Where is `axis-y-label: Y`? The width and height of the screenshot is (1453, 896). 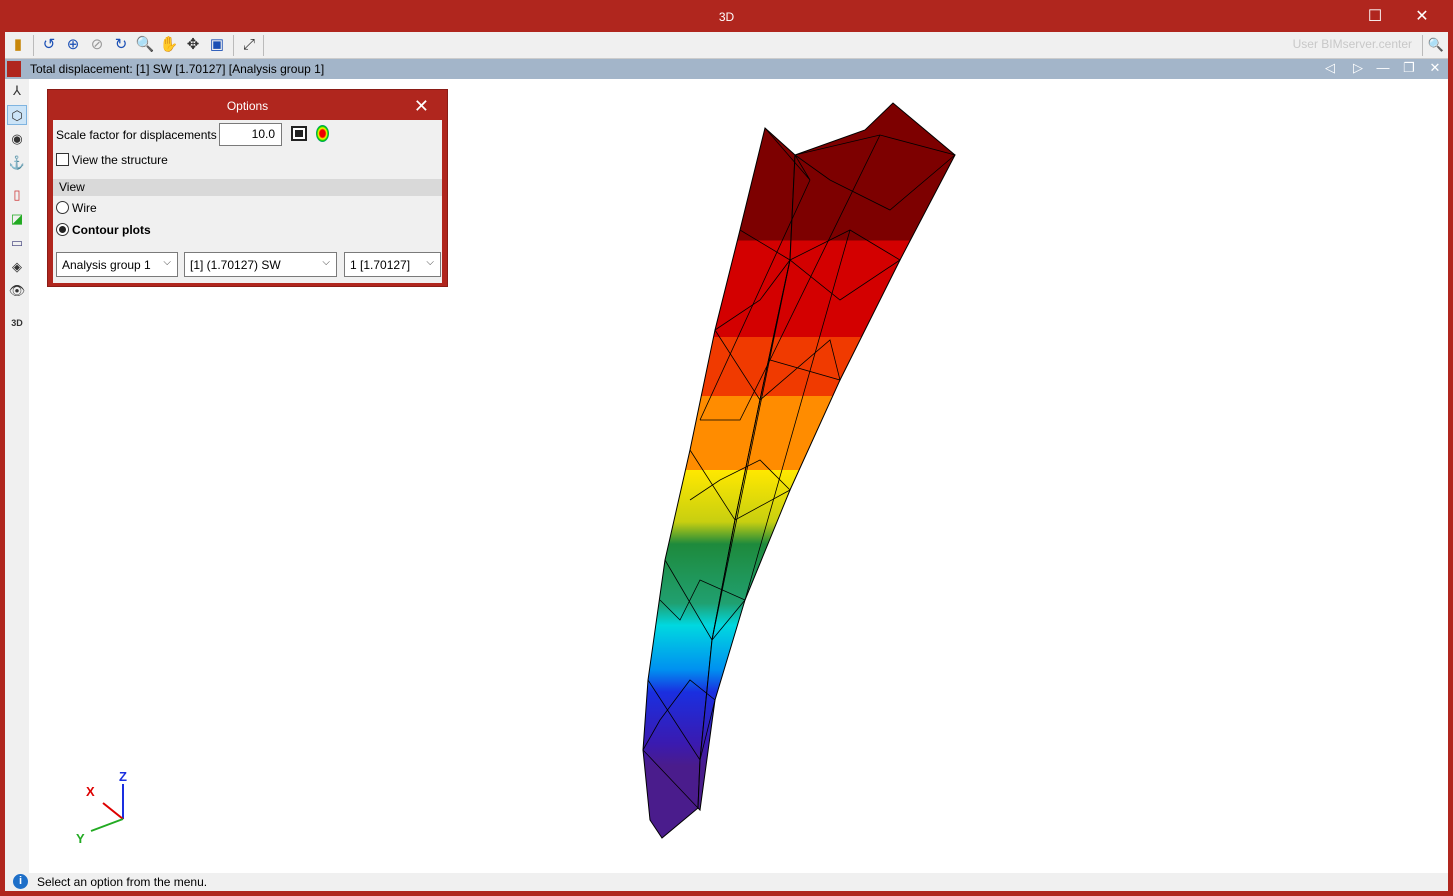 axis-y-label: Y is located at coordinates (80, 838).